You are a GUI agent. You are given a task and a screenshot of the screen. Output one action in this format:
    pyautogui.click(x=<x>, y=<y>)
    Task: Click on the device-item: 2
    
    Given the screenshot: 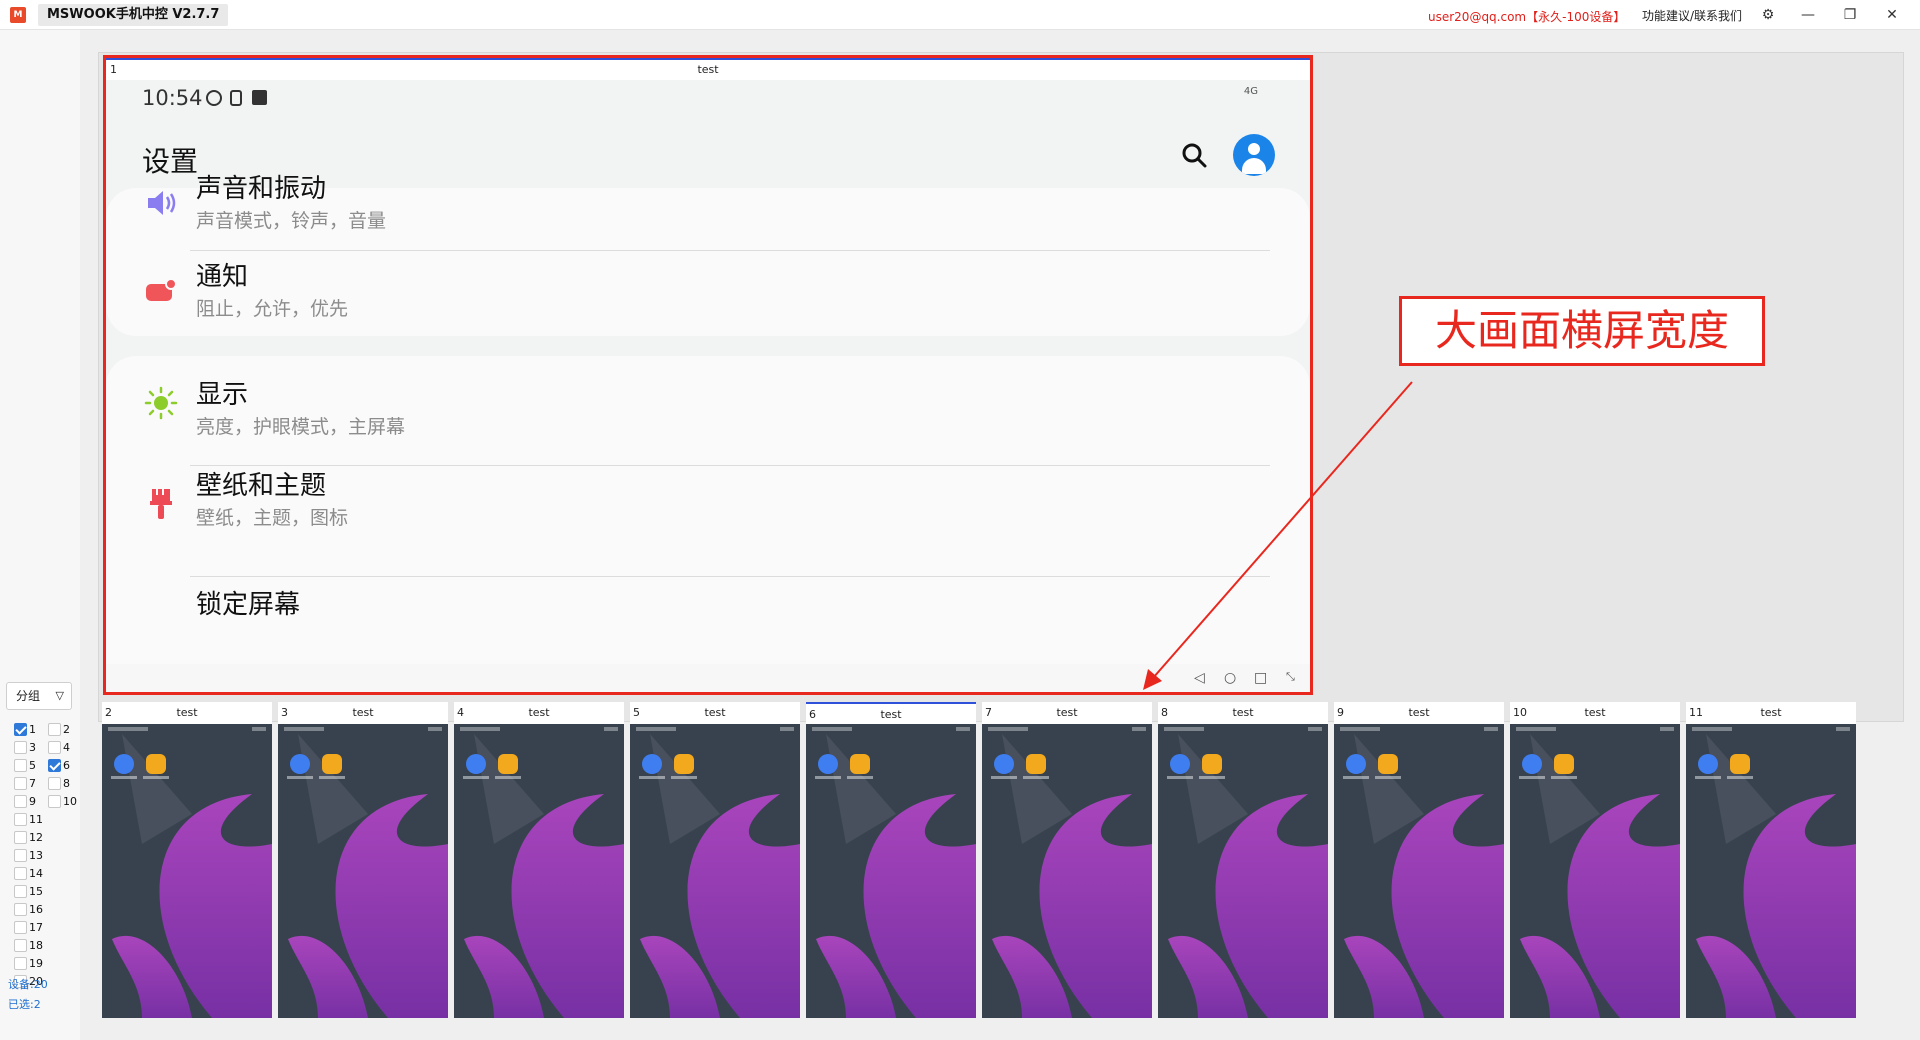 What is the action you would take?
    pyautogui.click(x=61, y=730)
    